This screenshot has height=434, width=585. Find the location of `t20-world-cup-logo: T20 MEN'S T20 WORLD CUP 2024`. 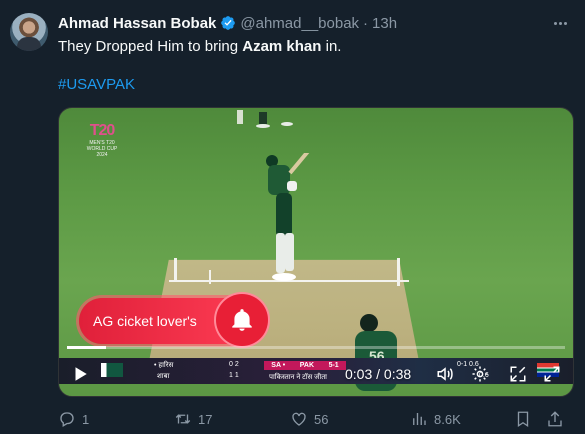

t20-world-cup-logo: T20 MEN'S T20 WORLD CUP 2024 is located at coordinates (102, 144).